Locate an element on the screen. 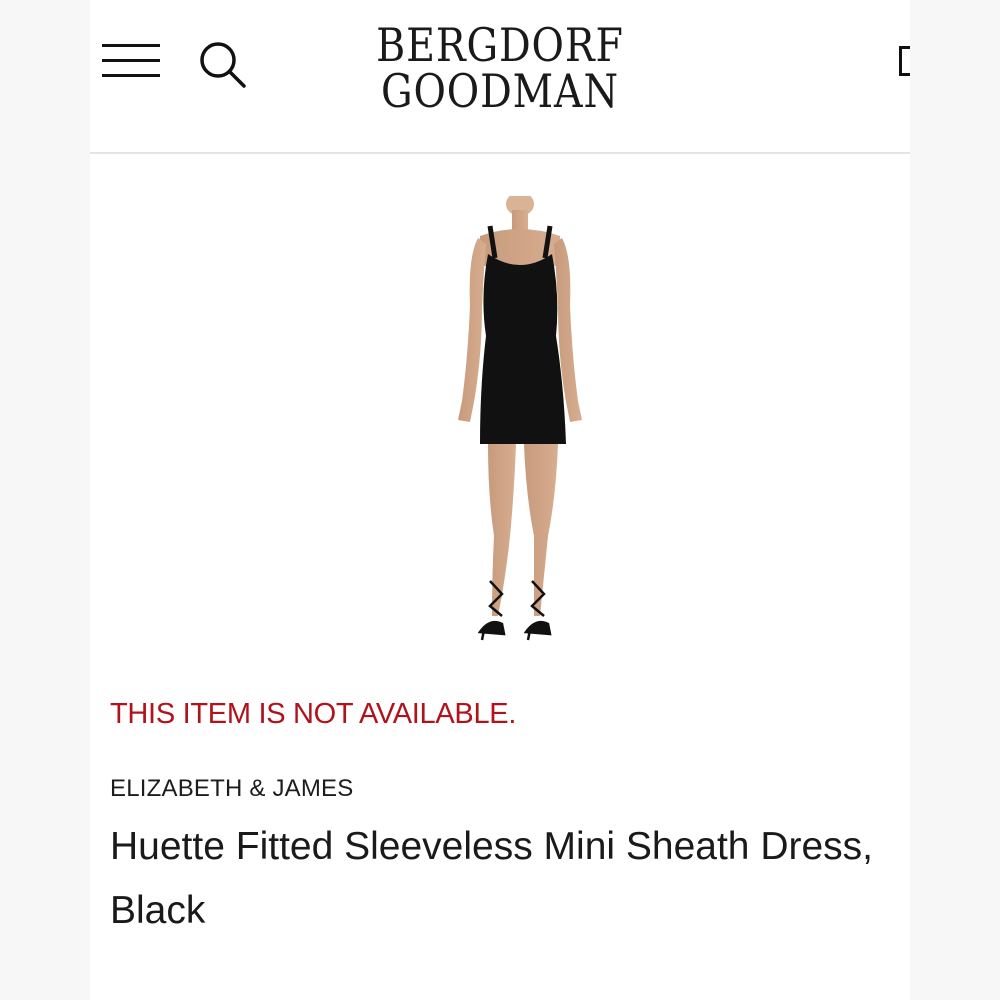 The width and height of the screenshot is (1000, 1000). brand-logo: BERGDORF GOODMAN is located at coordinates (500, 77).